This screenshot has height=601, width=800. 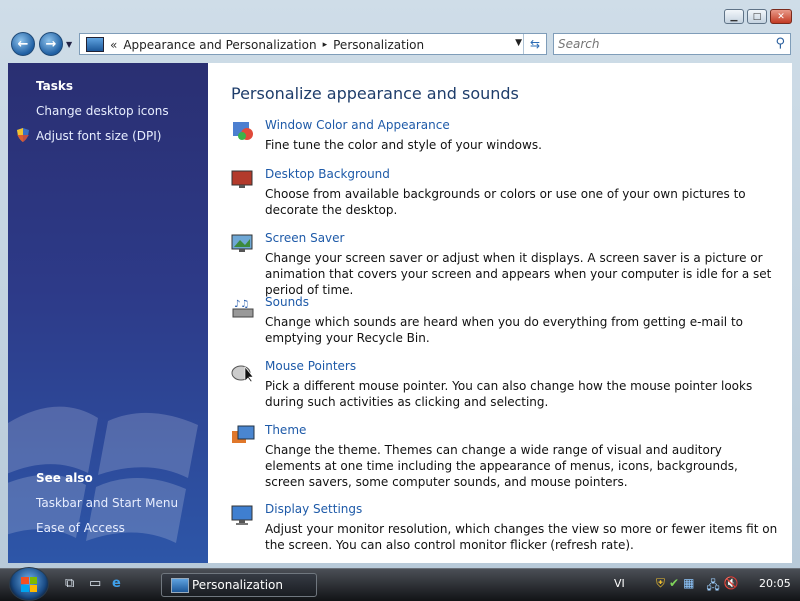 I want to click on windows-flag-icon, so click(x=29, y=584).